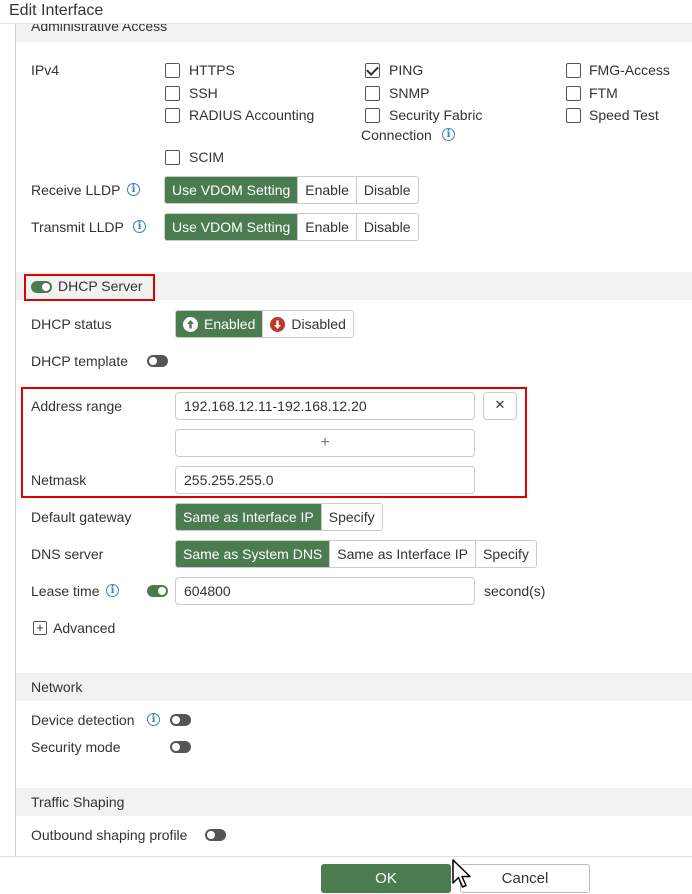  I want to click on device-detection-toggle, so click(180, 720).